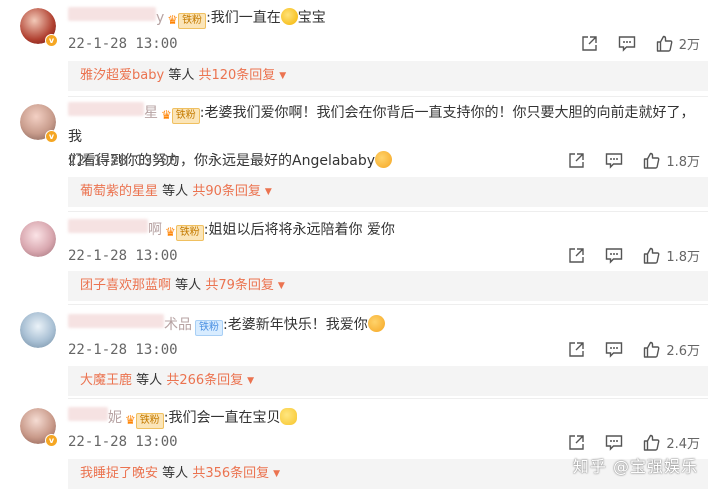  What do you see at coordinates (106, 380) in the screenshot?
I see `reply-user-names: 大魔王鹿` at bounding box center [106, 380].